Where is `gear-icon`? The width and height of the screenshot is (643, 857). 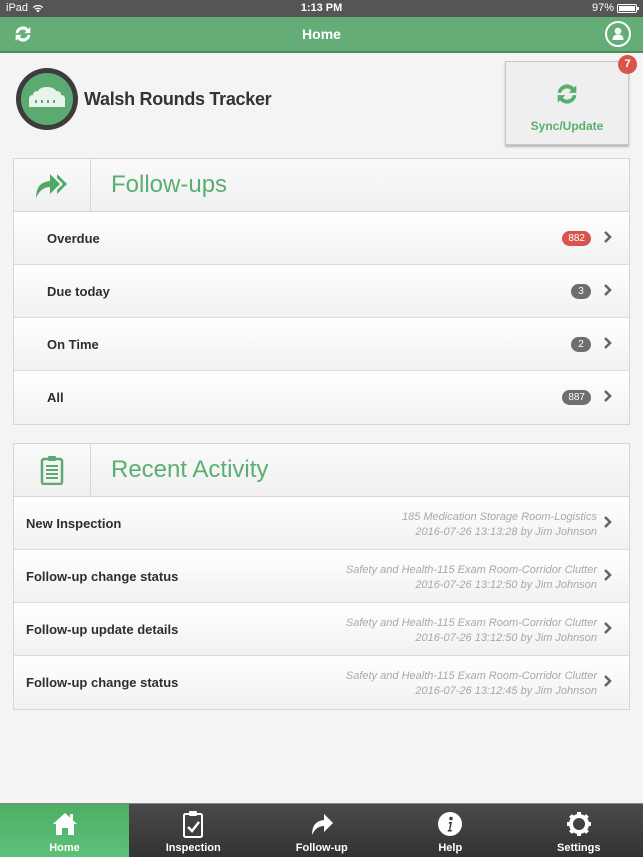 gear-icon is located at coordinates (578, 824).